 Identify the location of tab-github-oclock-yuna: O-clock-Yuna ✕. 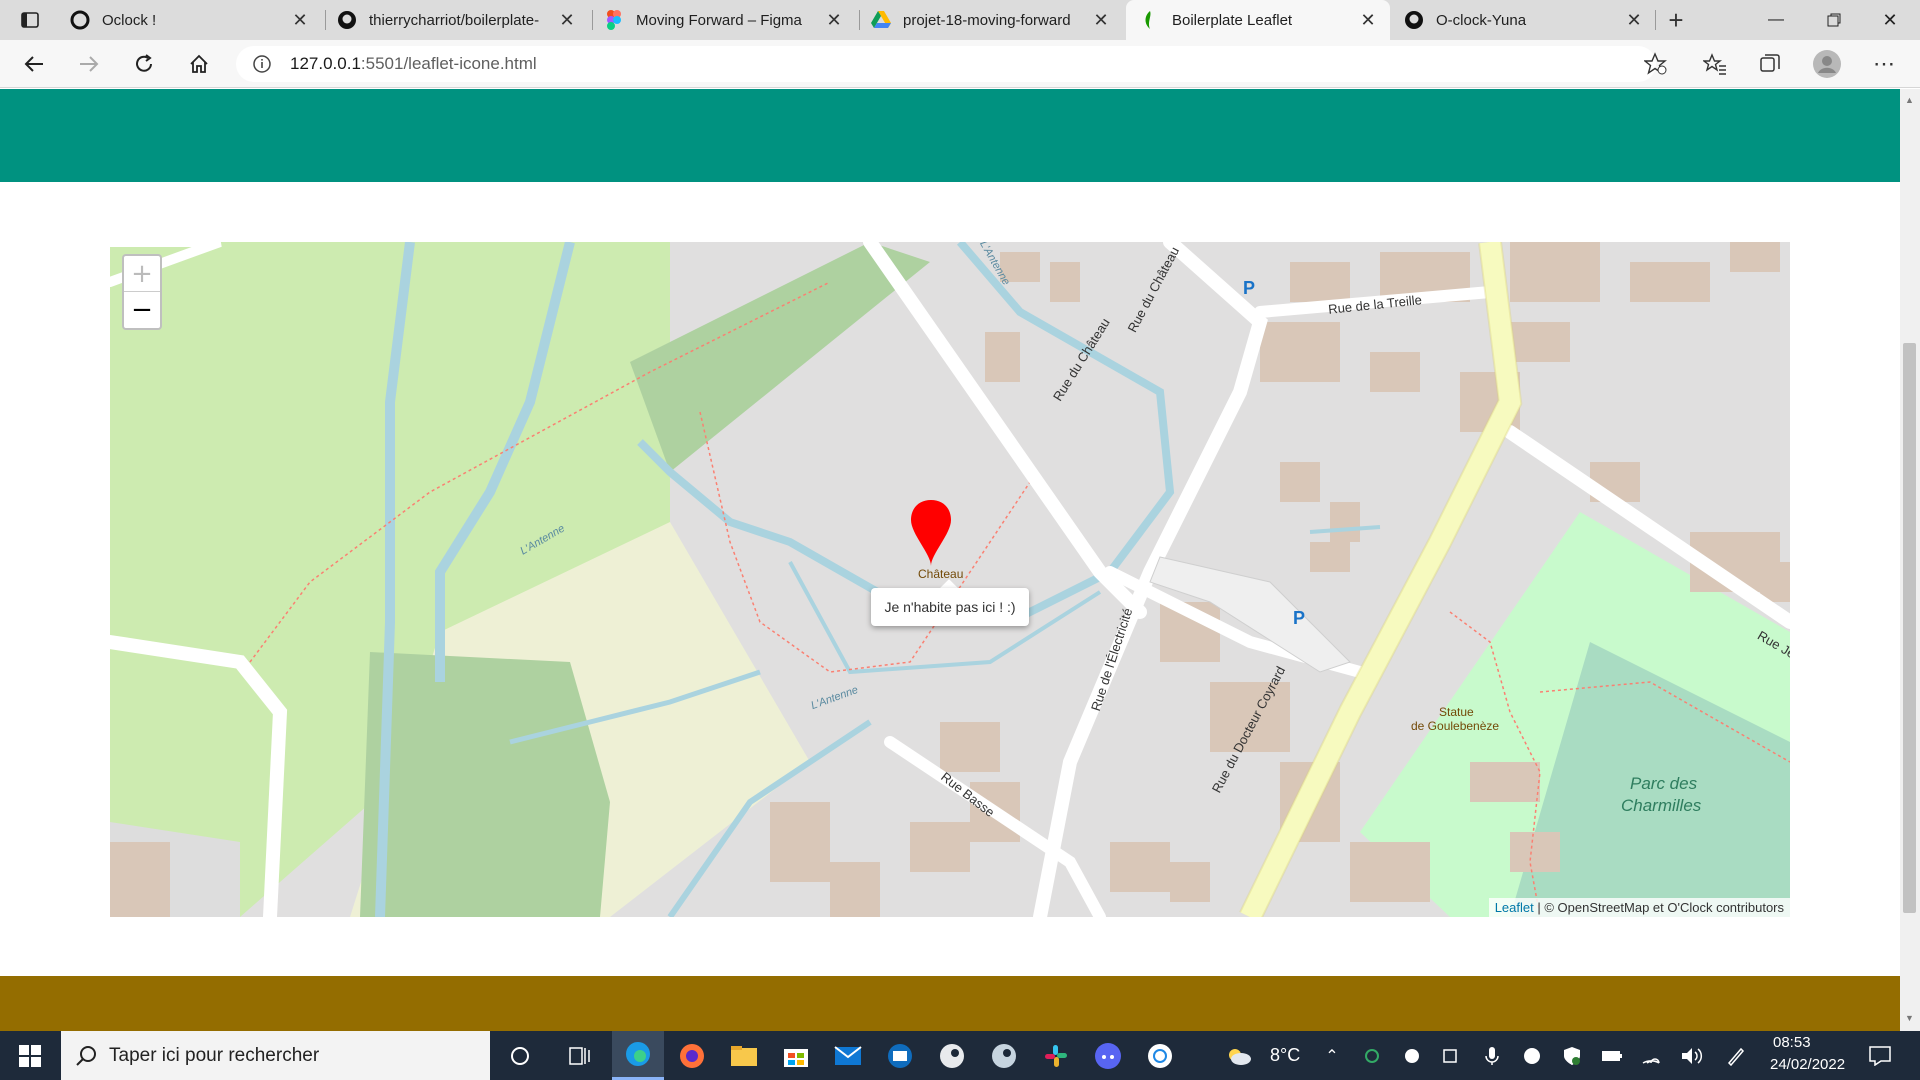
(1530, 20).